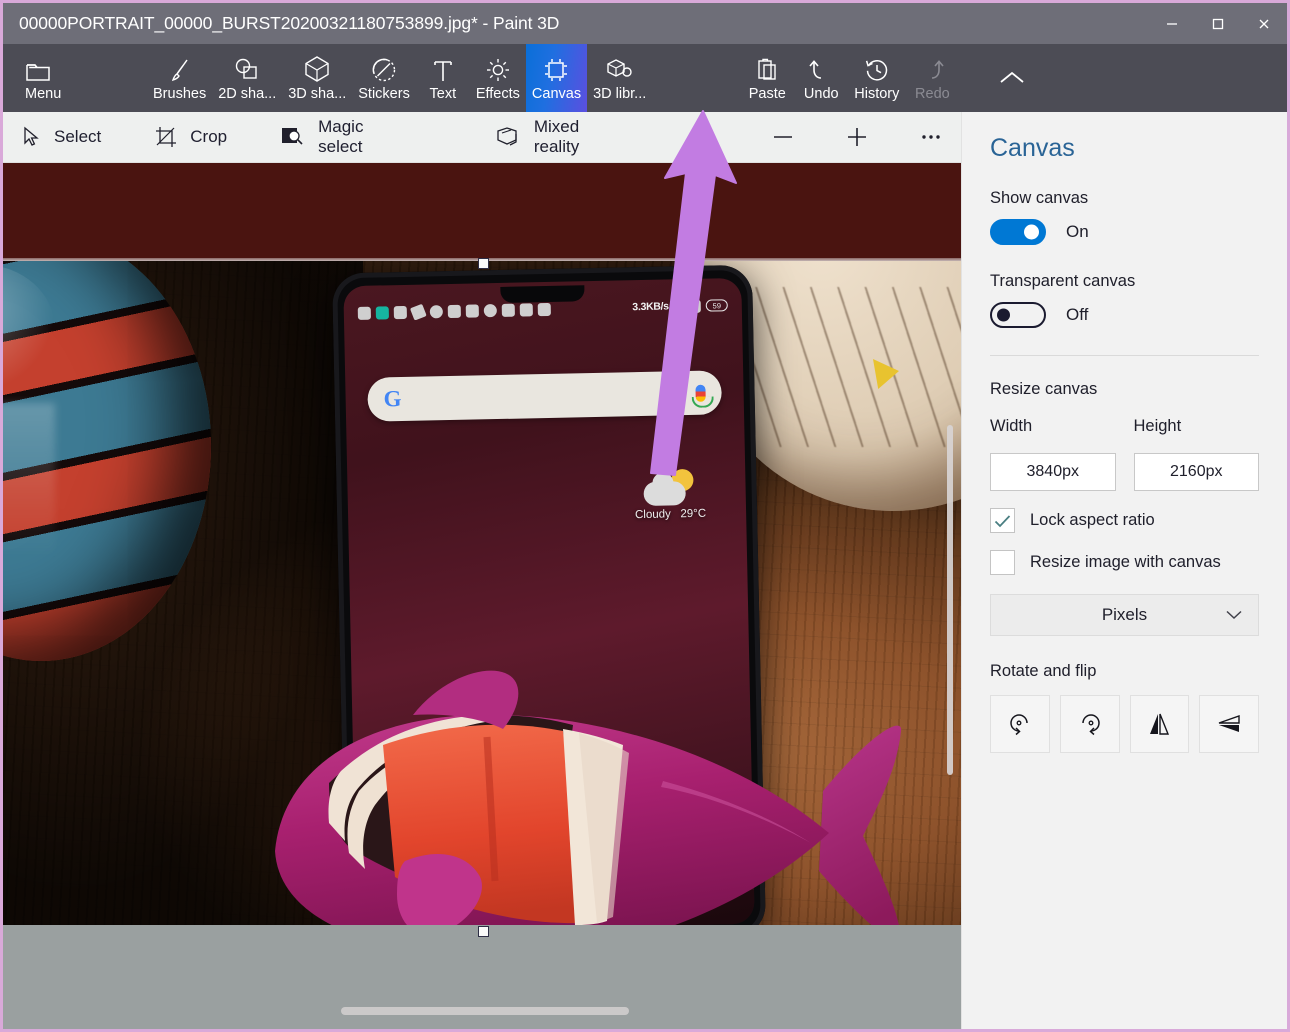 The height and width of the screenshot is (1032, 1290). I want to click on transparent-canvas-row: Off, so click(1124, 315).